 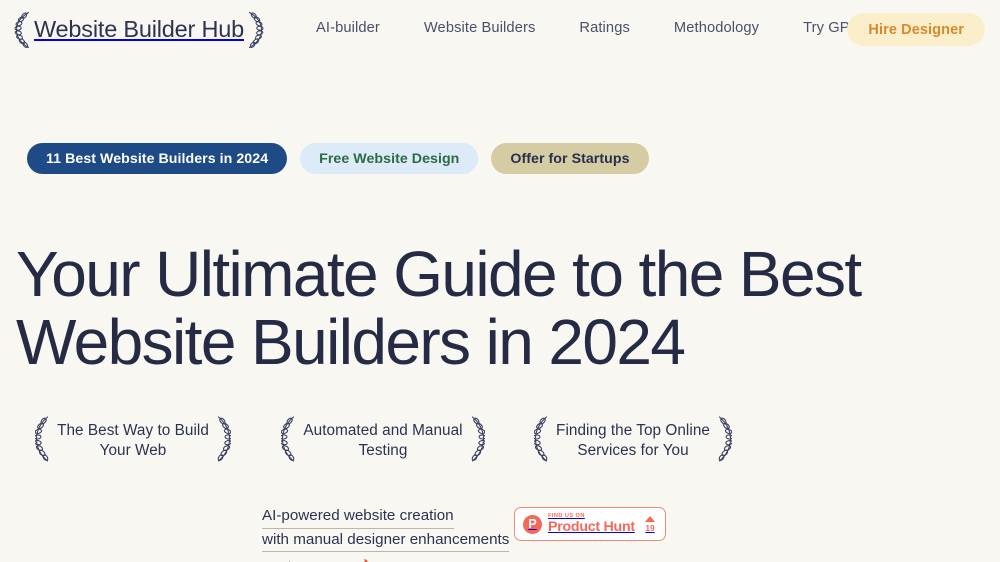 What do you see at coordinates (650, 518) in the screenshot?
I see `upvote-triangle-icon` at bounding box center [650, 518].